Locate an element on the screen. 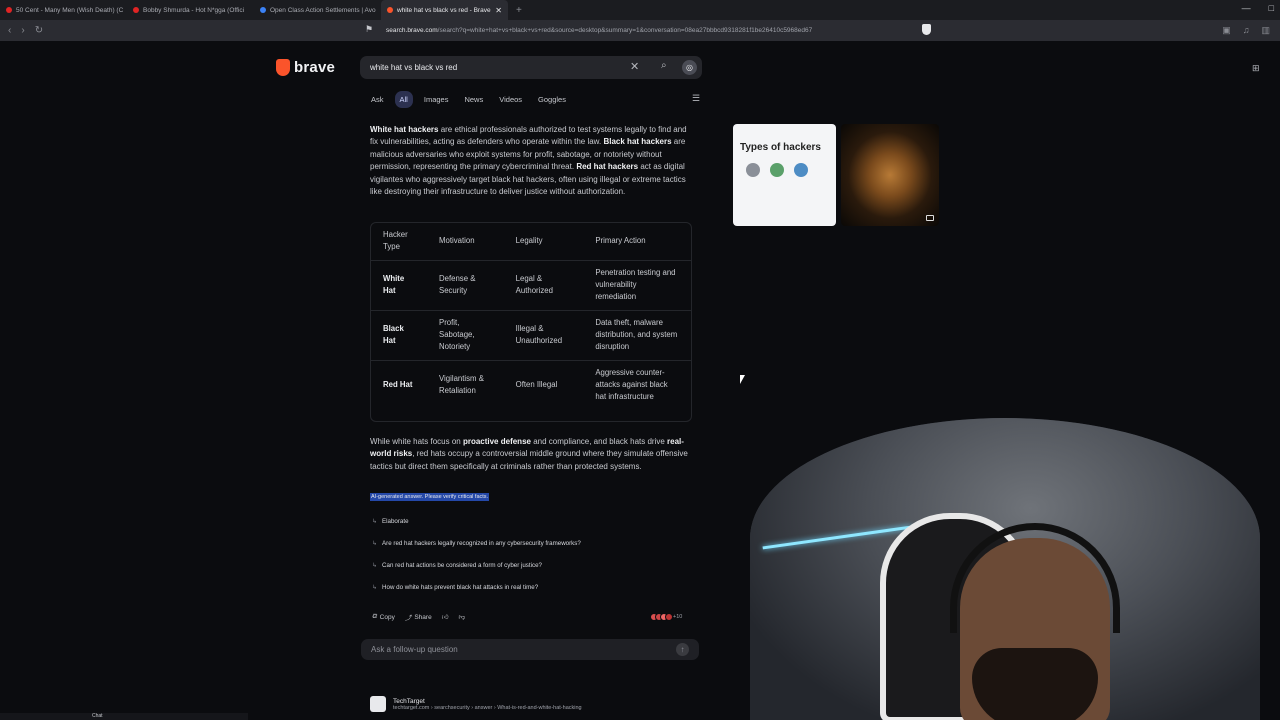 This screenshot has width=1280, height=720. column-header: Hacker Type is located at coordinates (398, 242).